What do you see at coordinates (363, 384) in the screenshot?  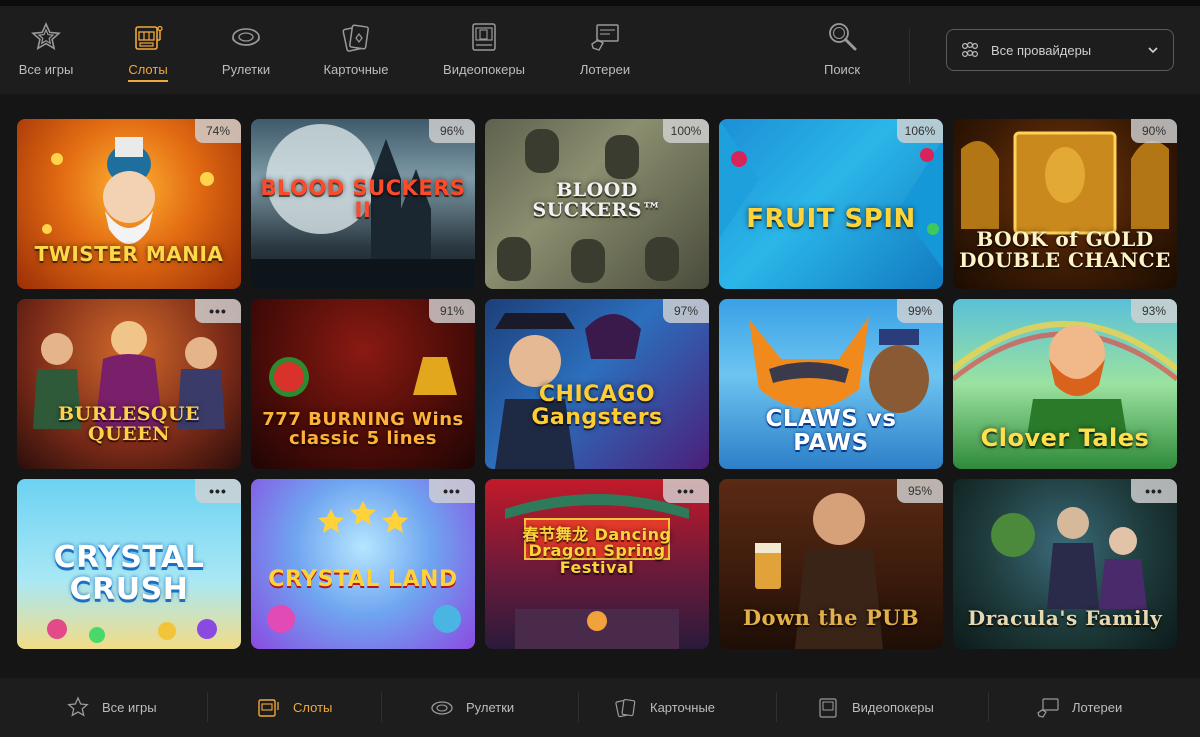 I see `game-tile: 777 BURNING Wins classic 5 lines 91%` at bounding box center [363, 384].